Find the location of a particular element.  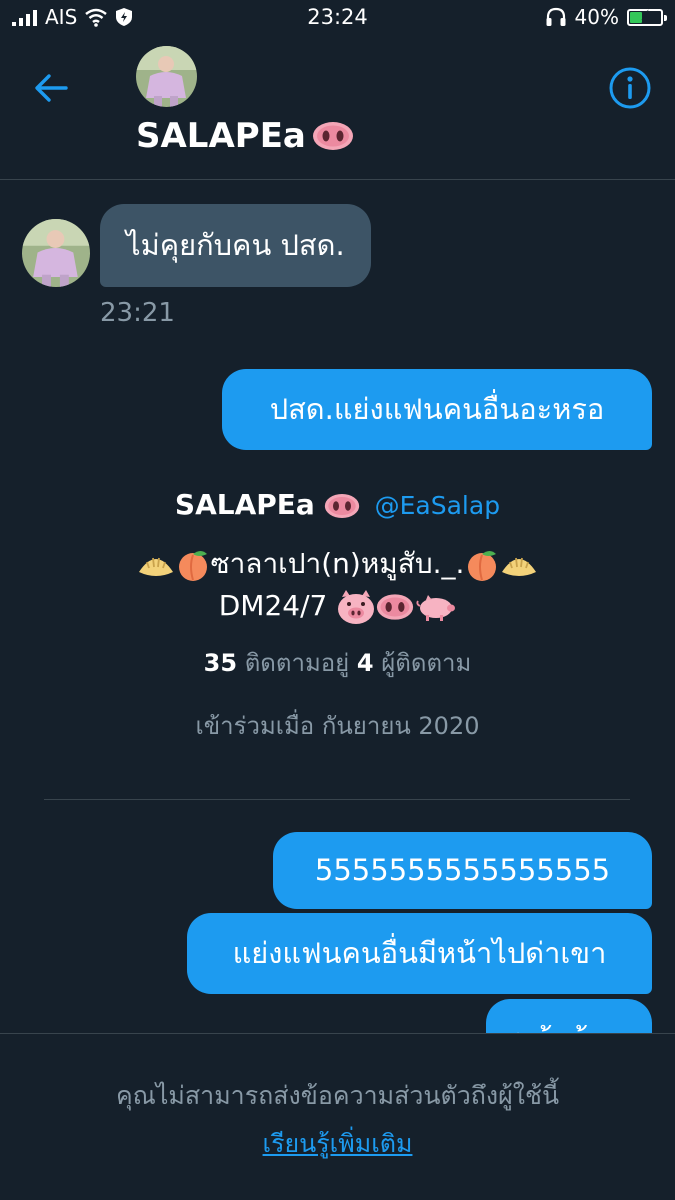

message-text: ปสด.แย่งแฟนคนอื่นอะหรอ is located at coordinates (437, 409).